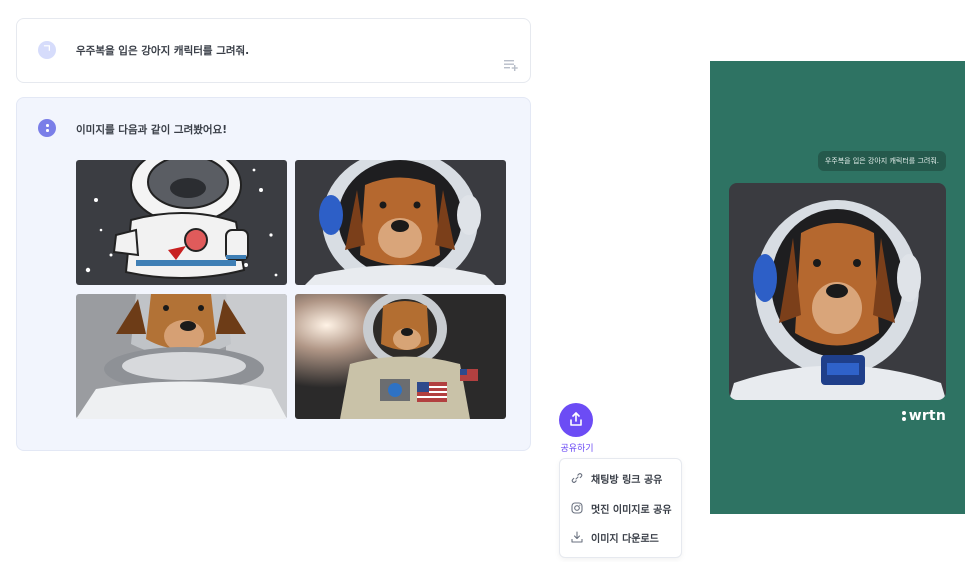 The height and width of the screenshot is (562, 975). What do you see at coordinates (273, 50) in the screenshot?
I see `user-message-card: ㄱ 우주복을 입은 강아지 캐릭터를 그려줘.` at bounding box center [273, 50].